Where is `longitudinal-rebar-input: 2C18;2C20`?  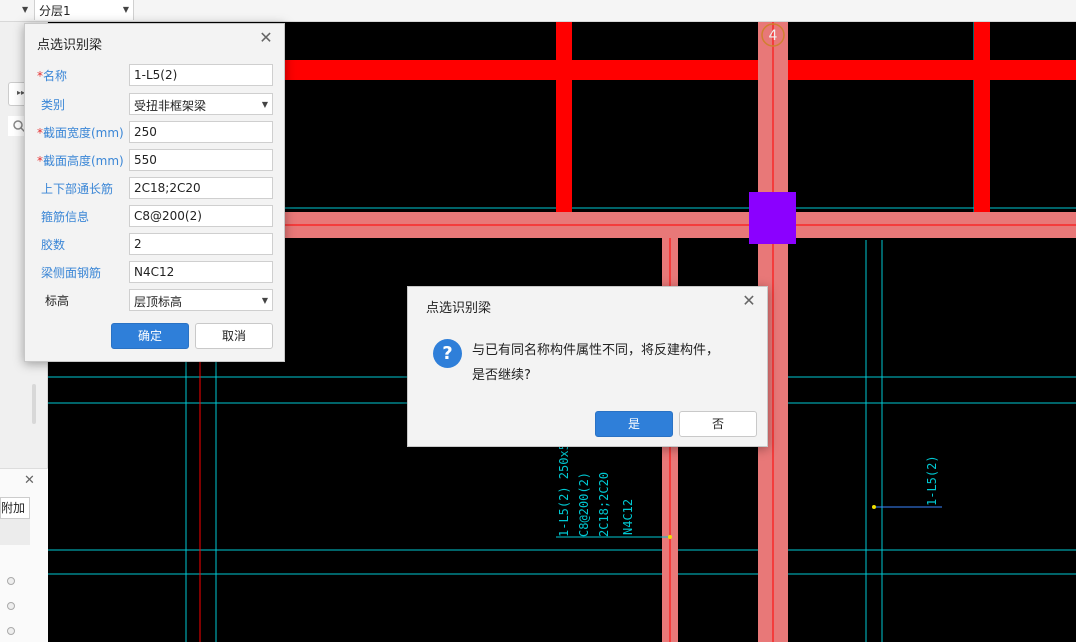
longitudinal-rebar-input: 2C18;2C20 is located at coordinates (201, 188).